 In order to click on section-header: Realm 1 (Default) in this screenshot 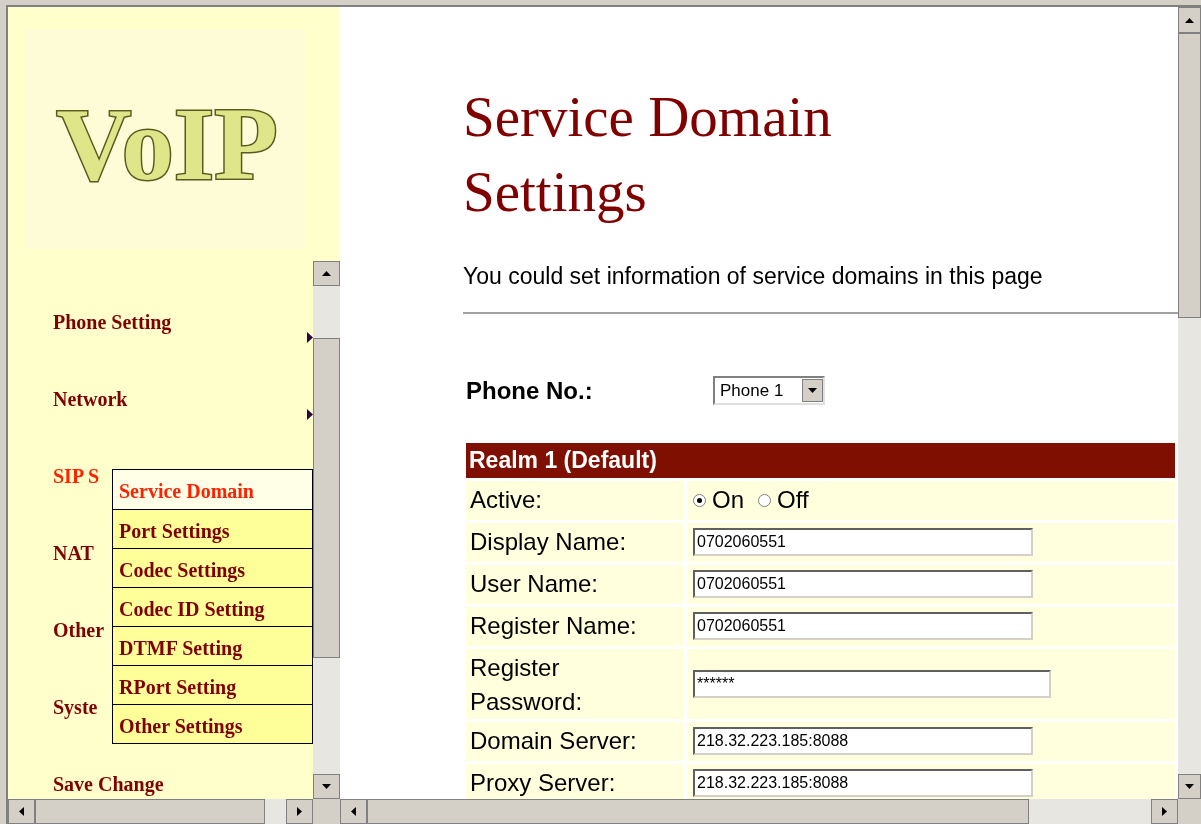, I will do `click(820, 460)`.